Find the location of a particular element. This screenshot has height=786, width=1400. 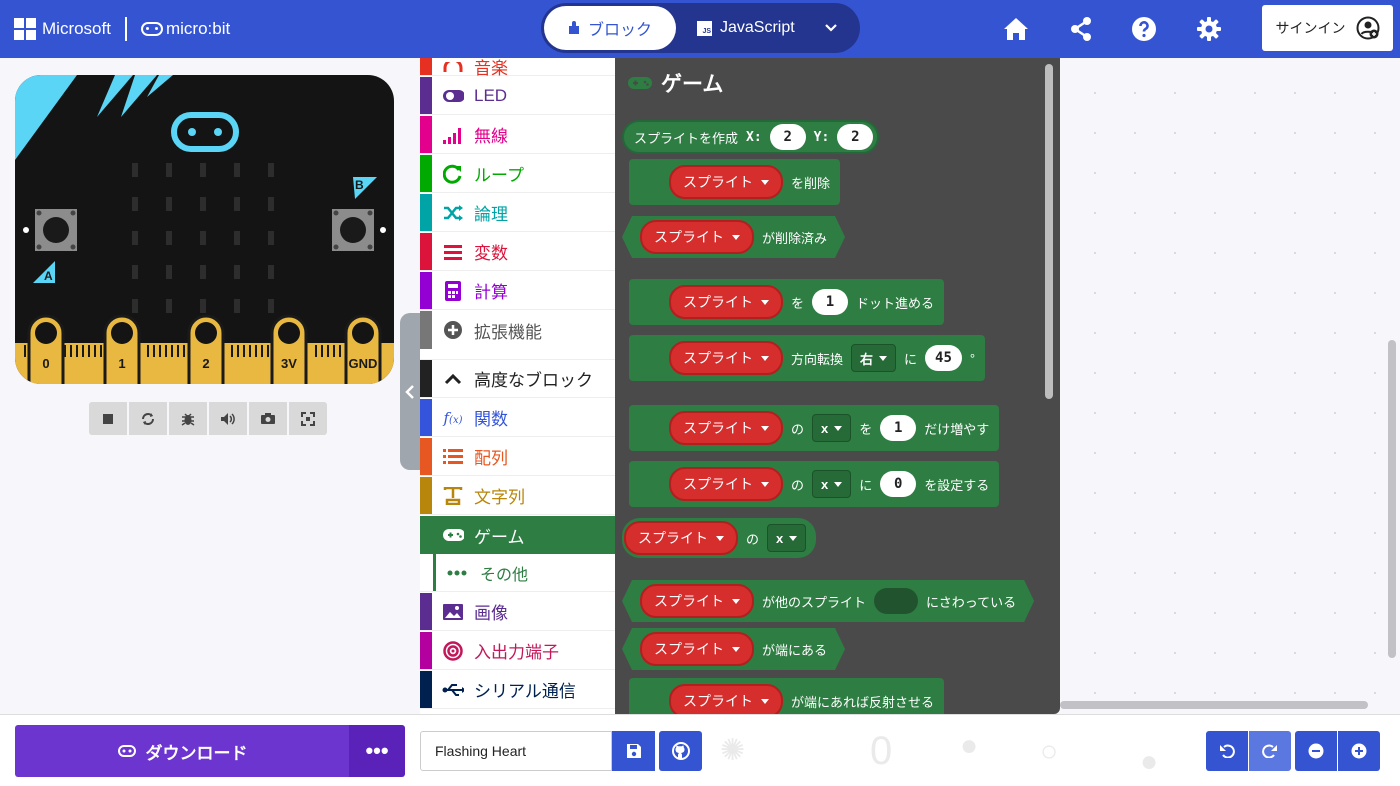

home-icon is located at coordinates (1016, 29).